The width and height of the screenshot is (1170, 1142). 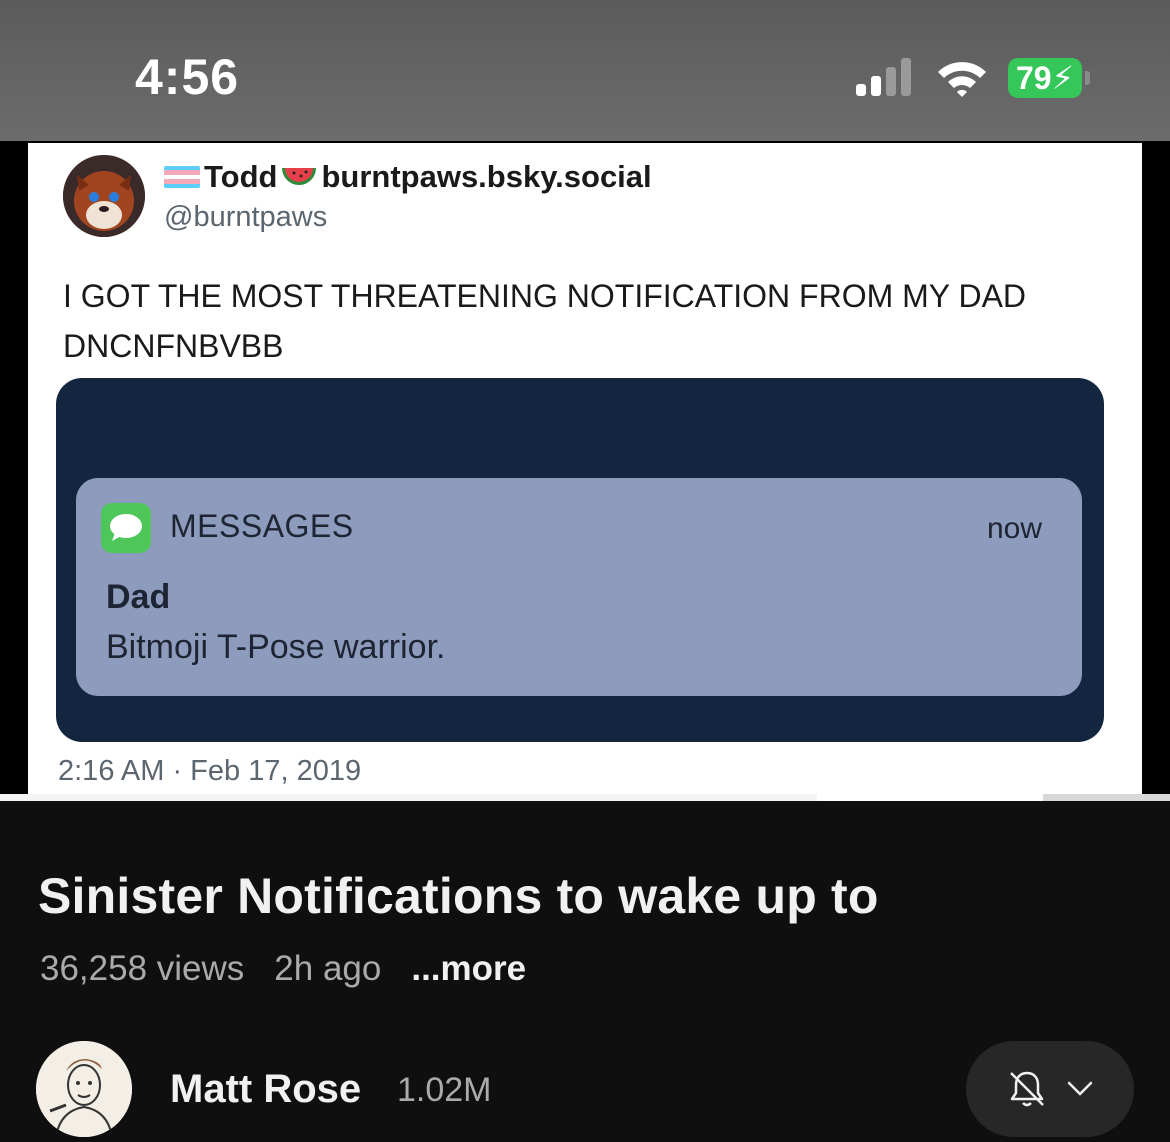 What do you see at coordinates (265, 1089) in the screenshot?
I see `channel-name: Matt Rose` at bounding box center [265, 1089].